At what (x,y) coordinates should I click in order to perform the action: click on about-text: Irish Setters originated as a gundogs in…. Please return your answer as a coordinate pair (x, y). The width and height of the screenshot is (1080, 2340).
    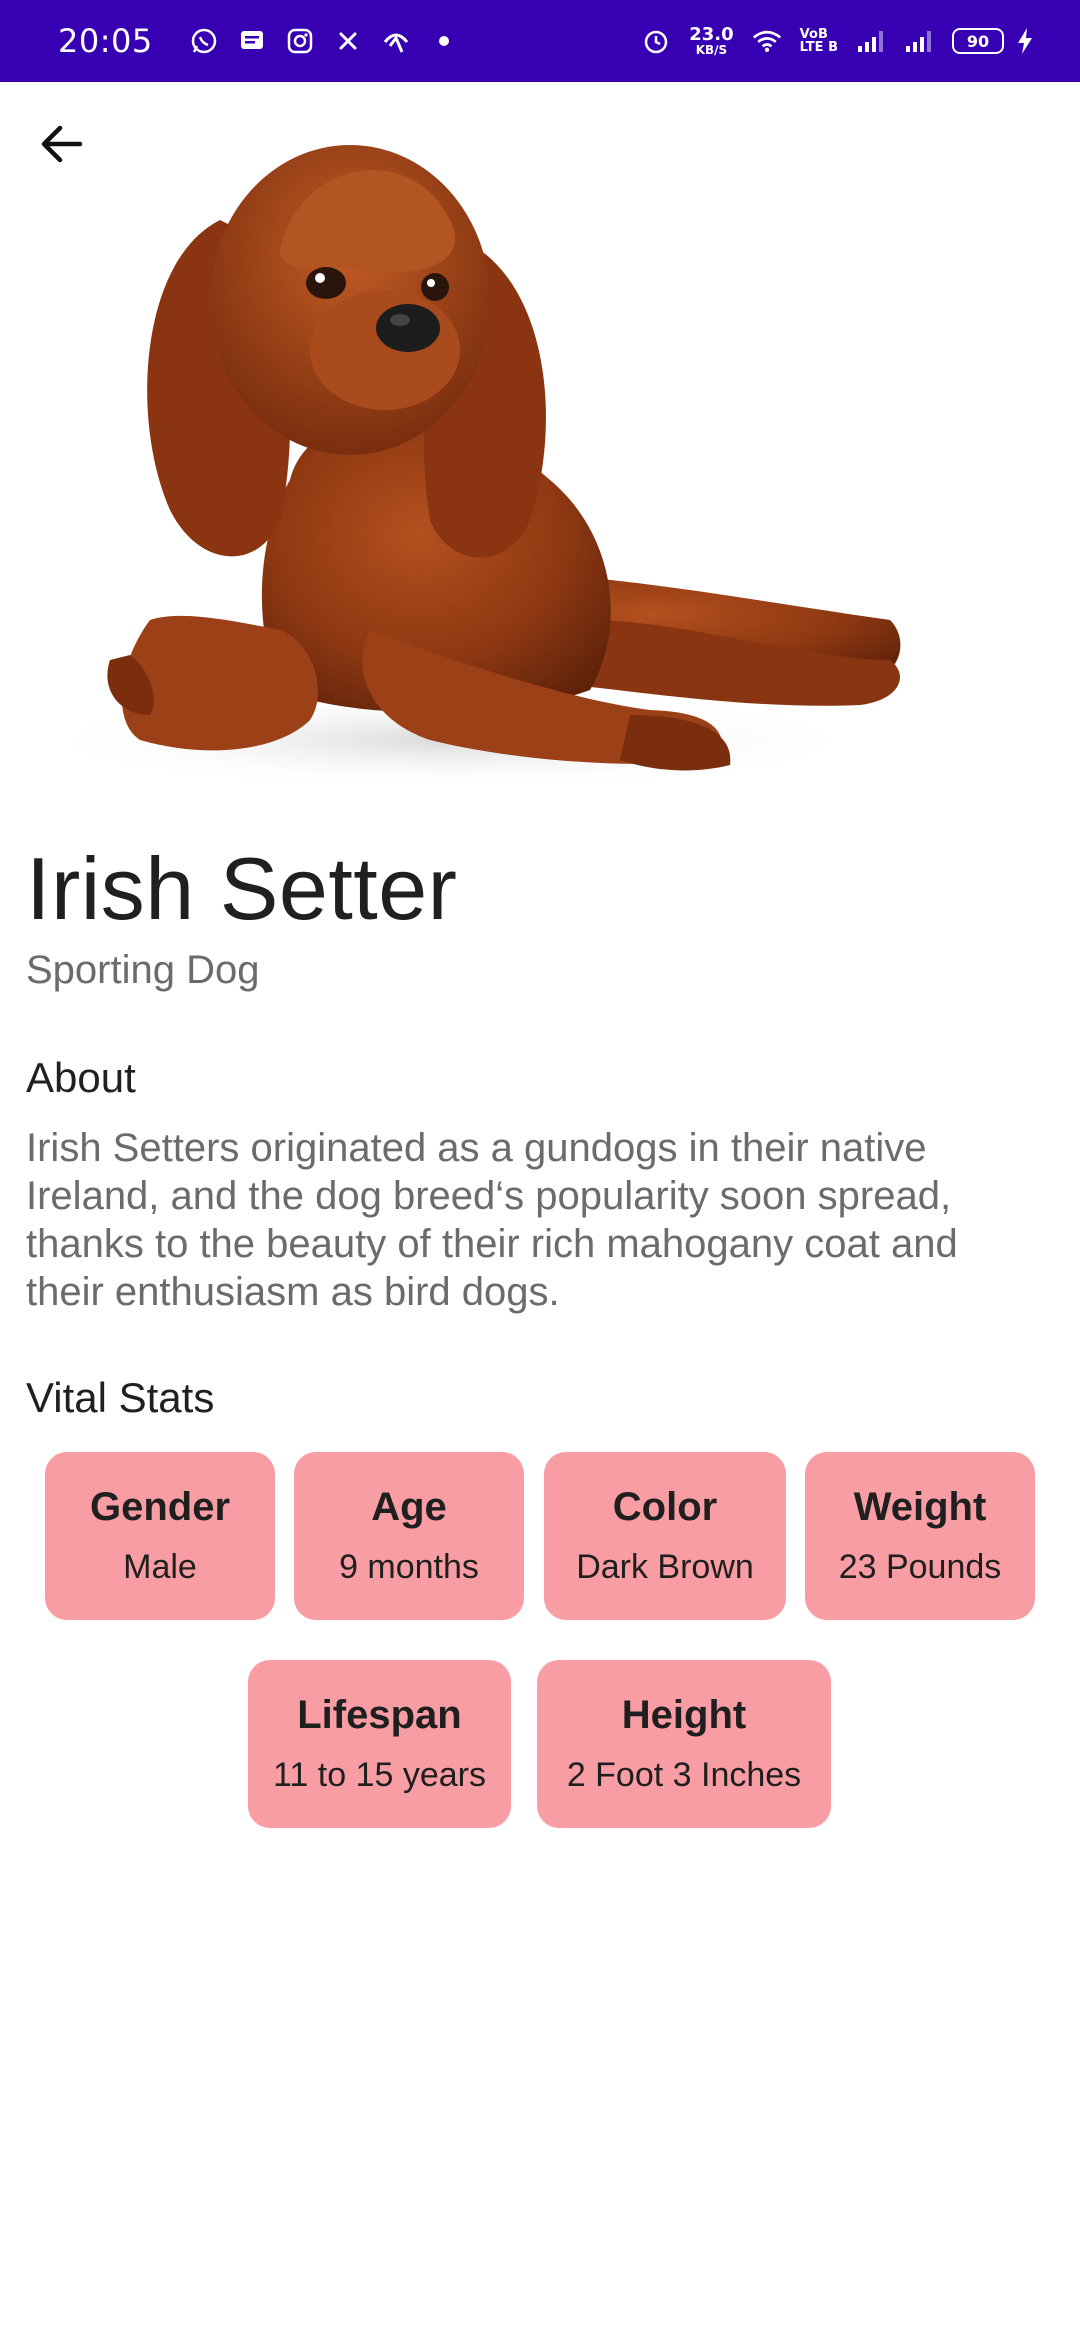
    Looking at the image, I should click on (492, 1220).